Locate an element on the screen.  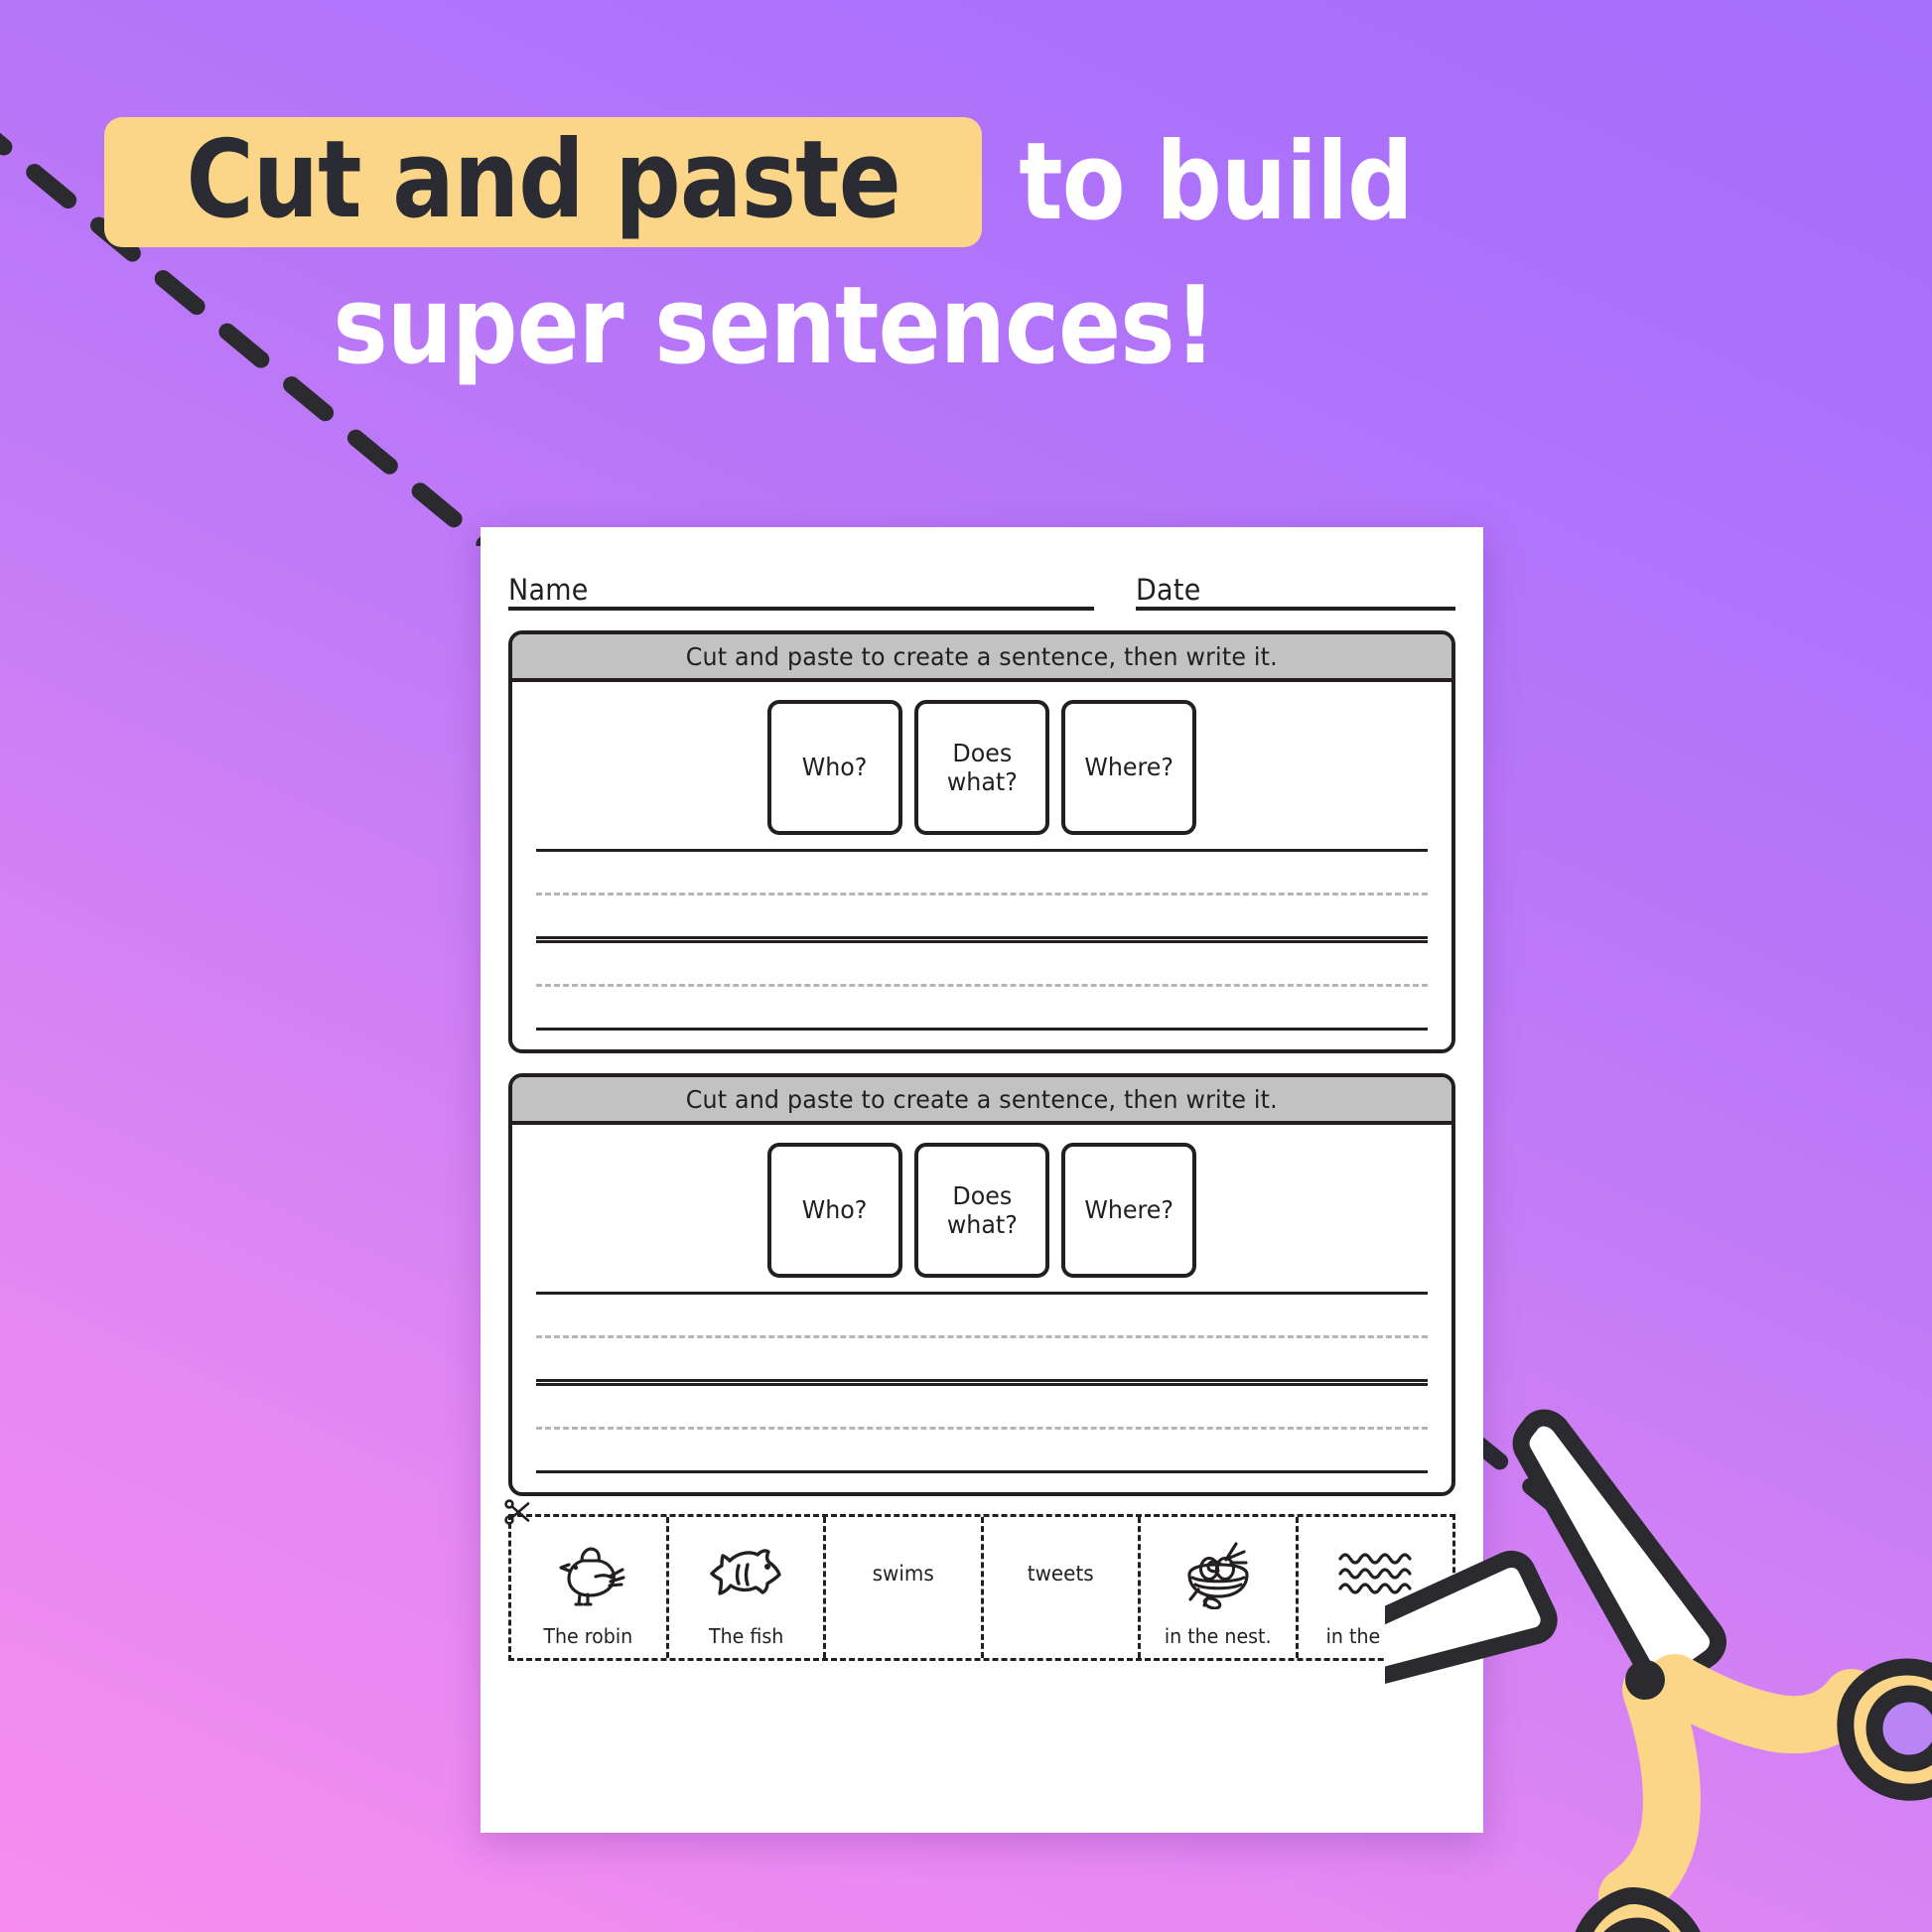
date-label: Date is located at coordinates (1168, 590).